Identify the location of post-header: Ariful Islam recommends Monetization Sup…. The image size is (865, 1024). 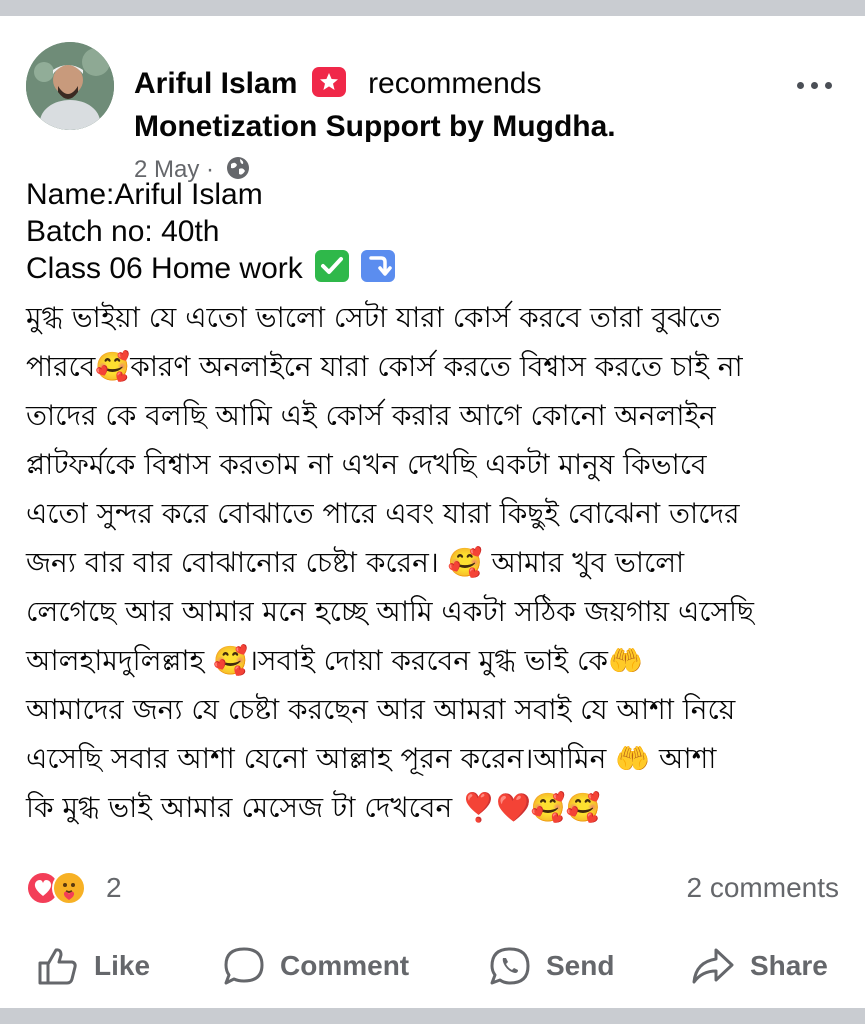
(435, 112).